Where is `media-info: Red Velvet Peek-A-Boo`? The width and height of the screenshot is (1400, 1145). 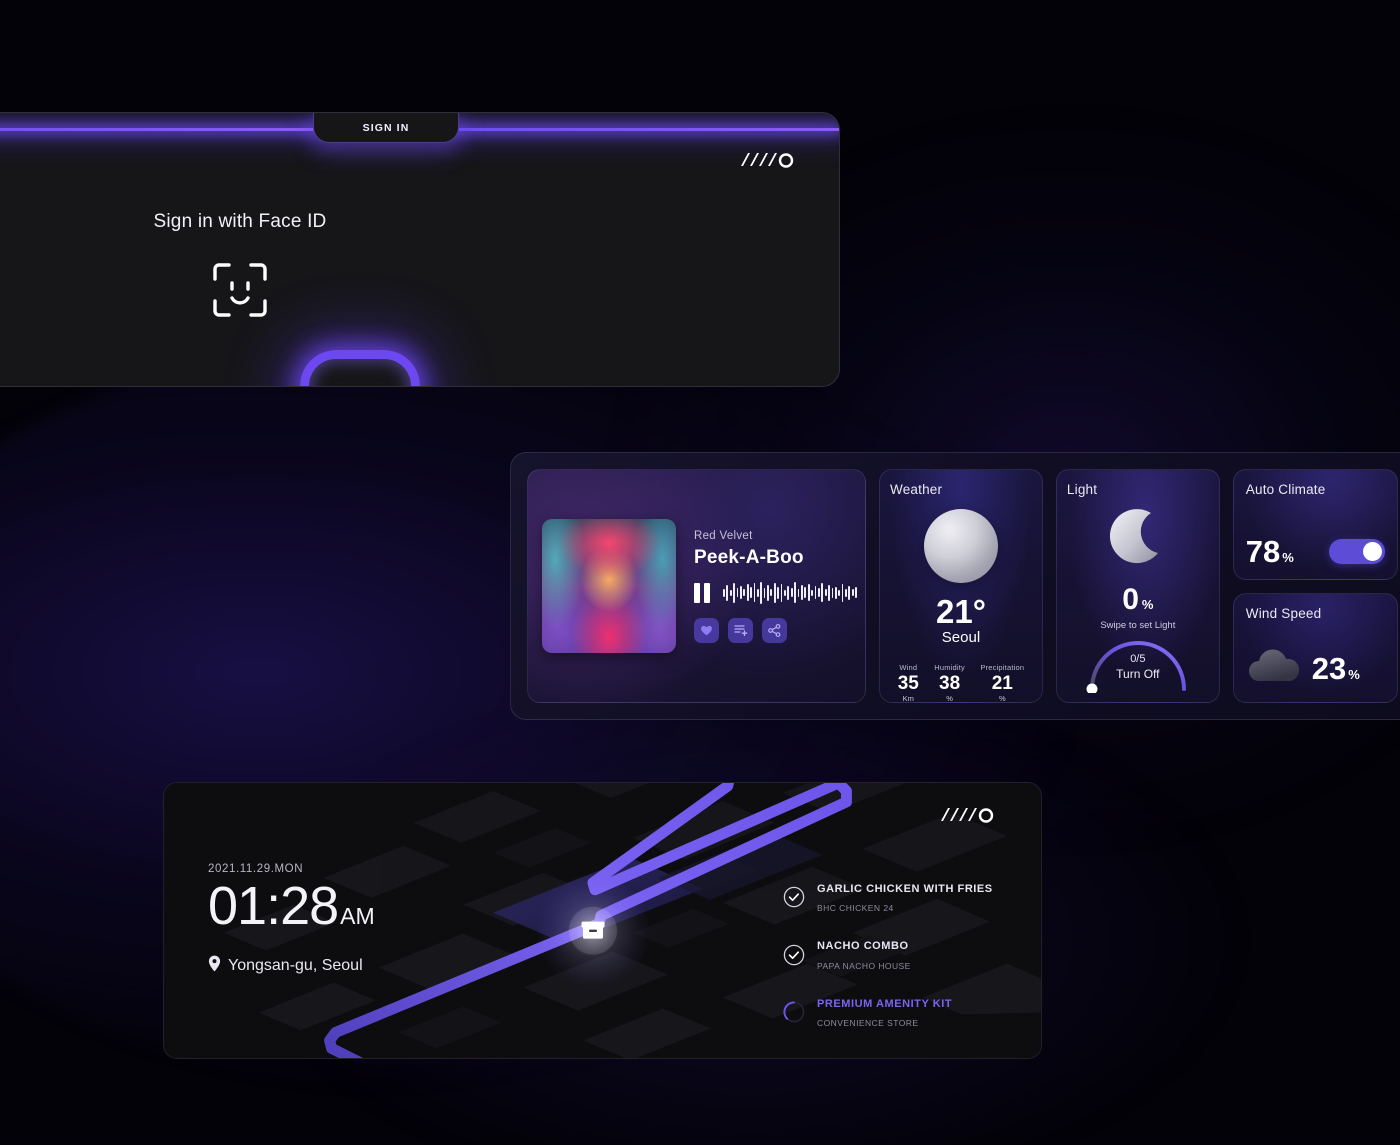
media-info: Red Velvet Peek-A-Boo is located at coordinates (776, 586).